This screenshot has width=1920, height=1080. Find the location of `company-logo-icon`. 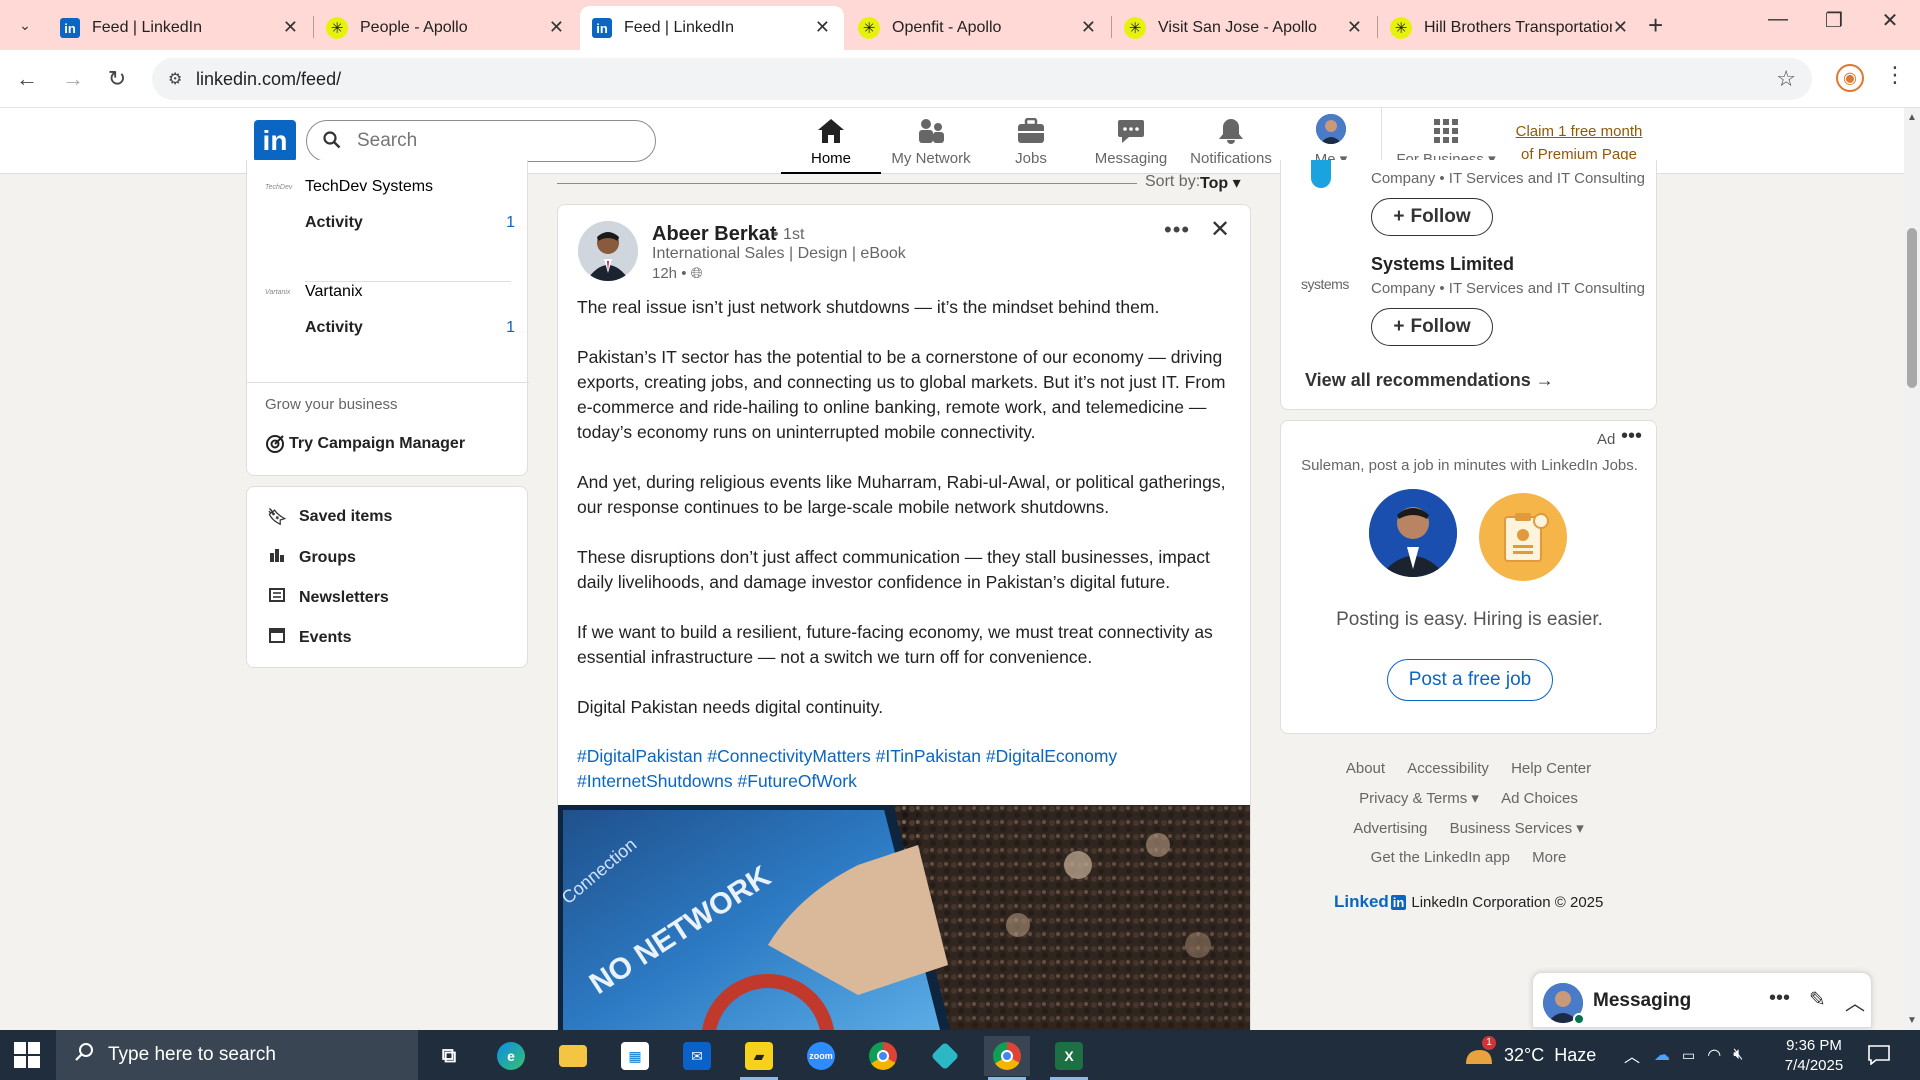

company-logo-icon is located at coordinates (1321, 174).